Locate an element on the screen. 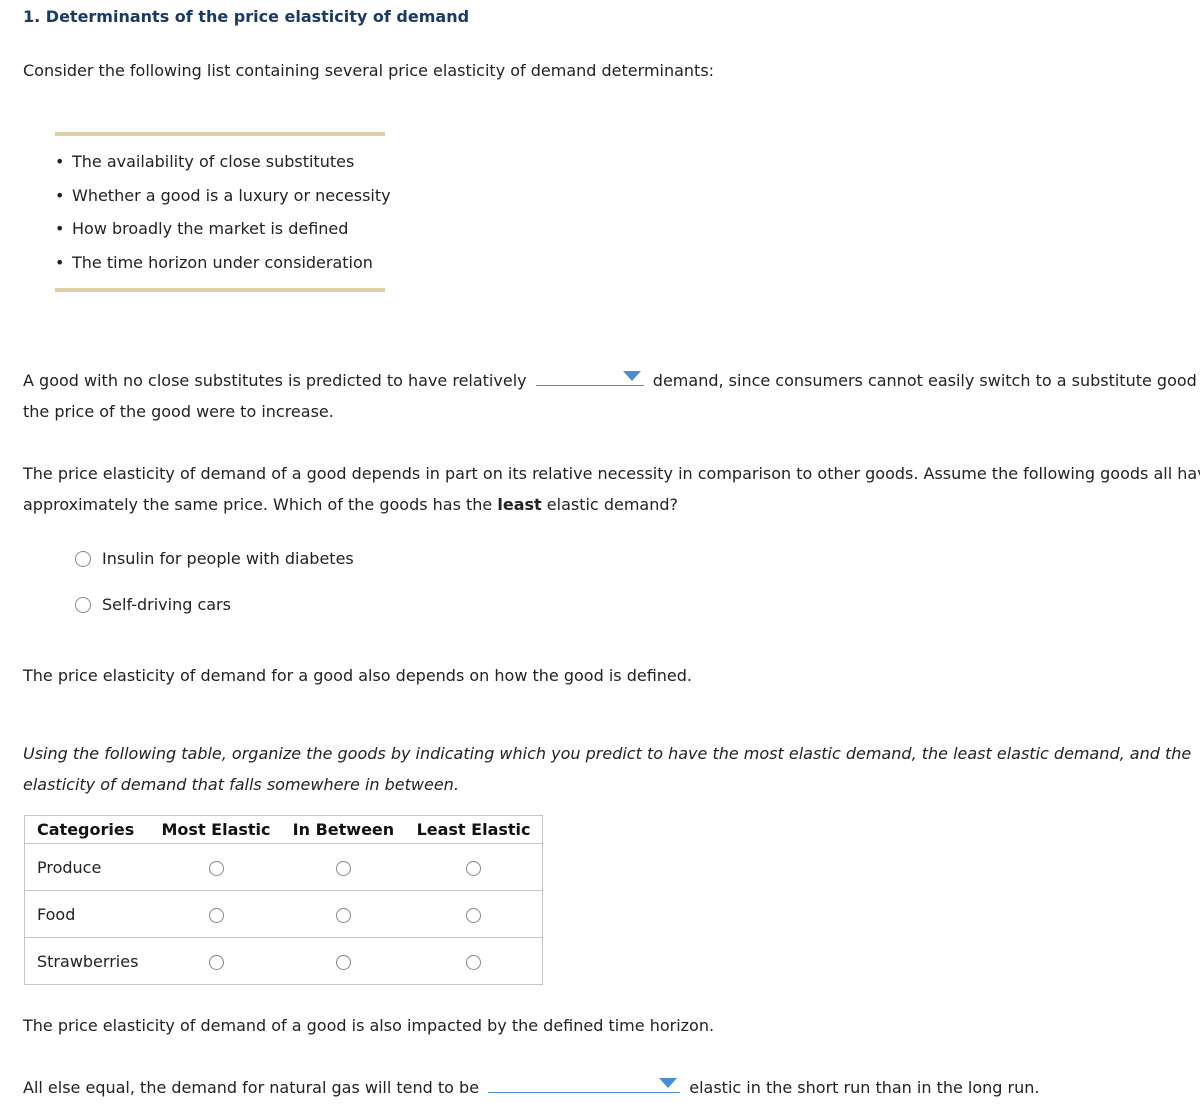  row-label: Produce is located at coordinates (87, 867).